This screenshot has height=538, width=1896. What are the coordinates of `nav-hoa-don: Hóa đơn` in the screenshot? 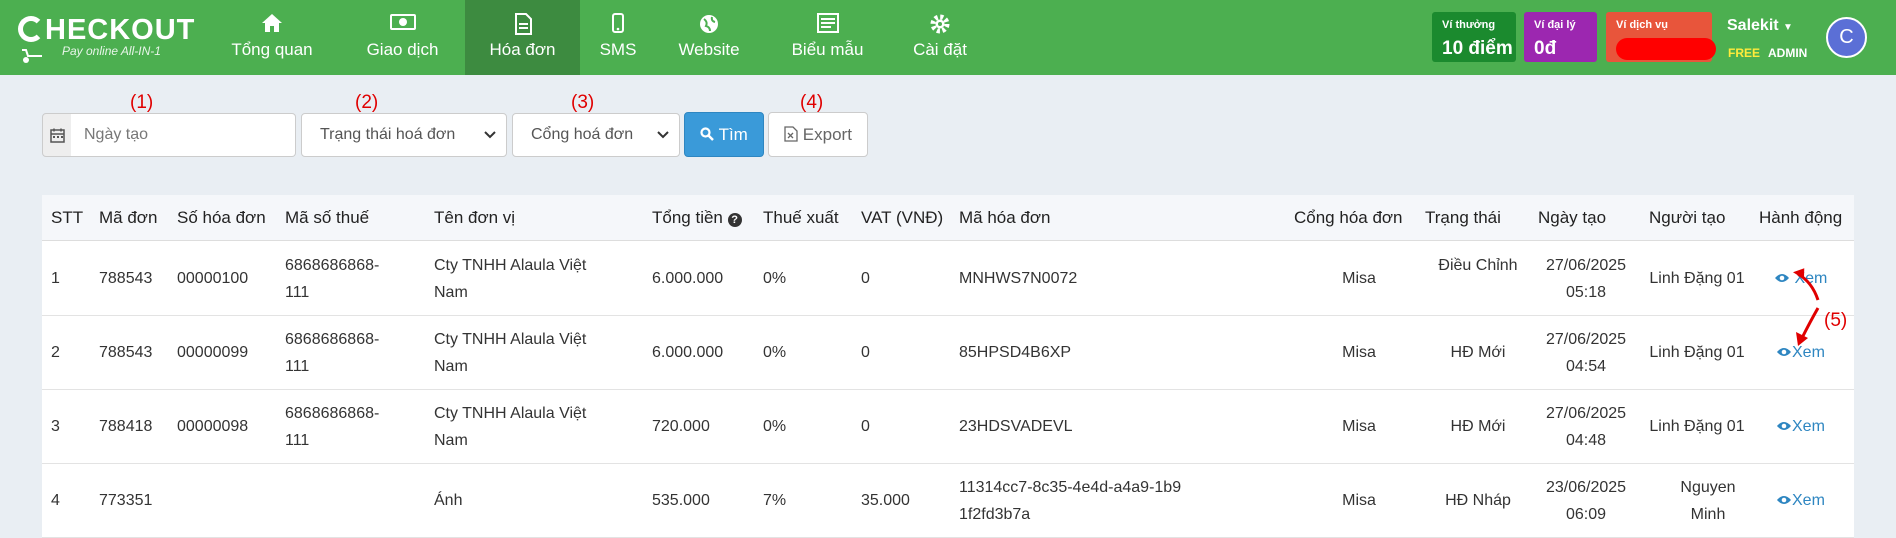 It's located at (522, 37).